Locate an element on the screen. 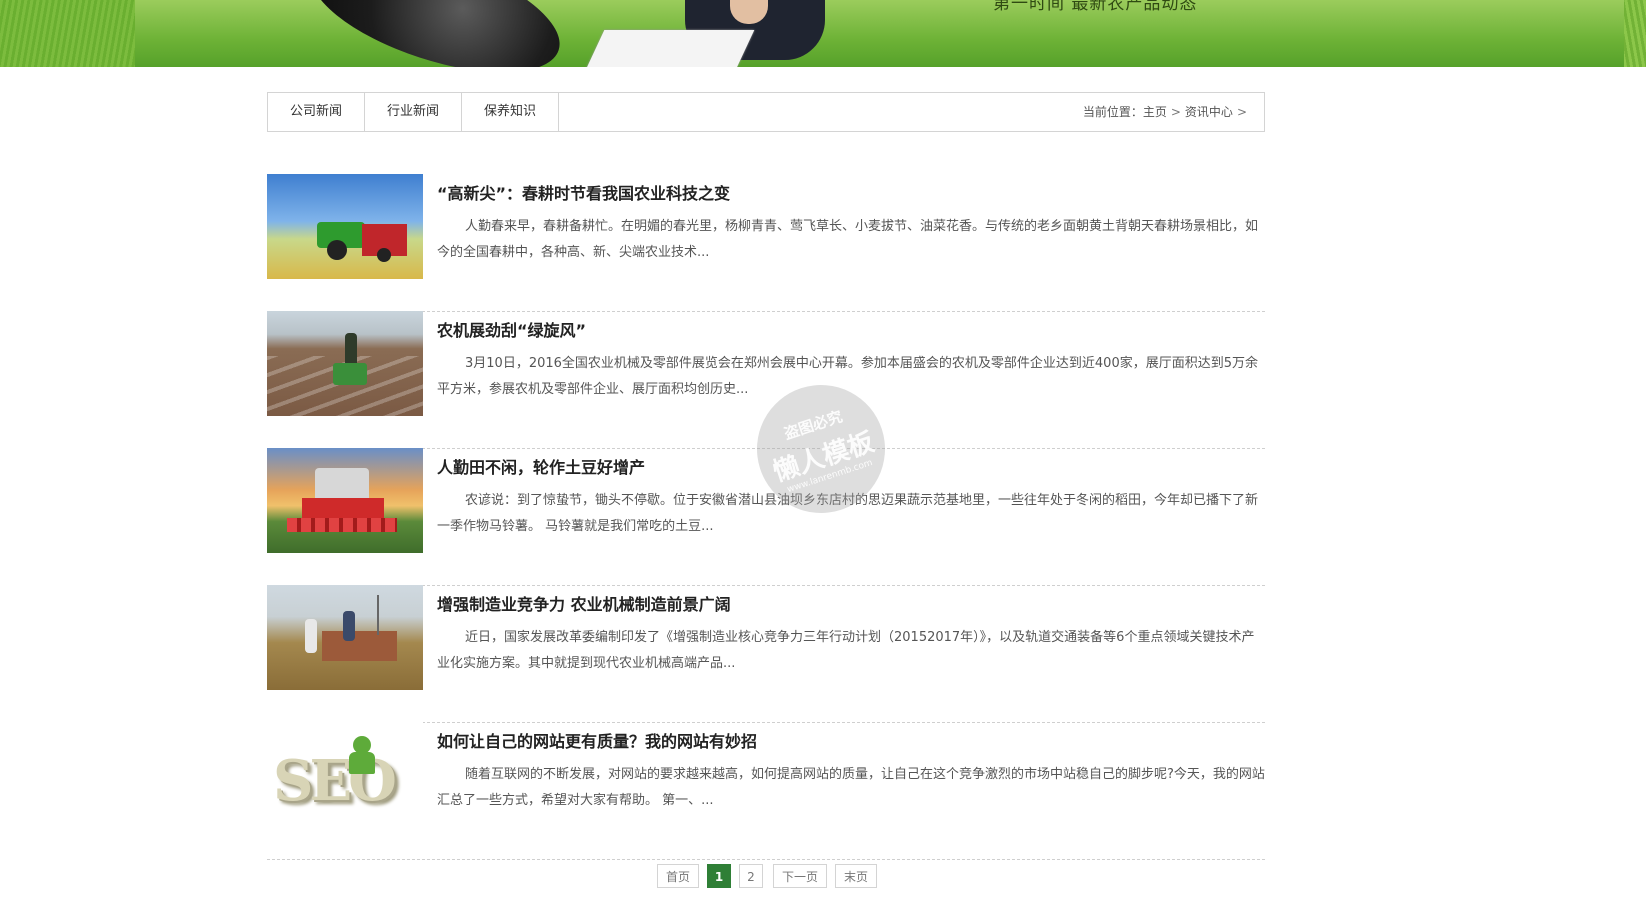 This screenshot has height=900, width=1646. tab-company-news: 公司新闻 is located at coordinates (316, 112).